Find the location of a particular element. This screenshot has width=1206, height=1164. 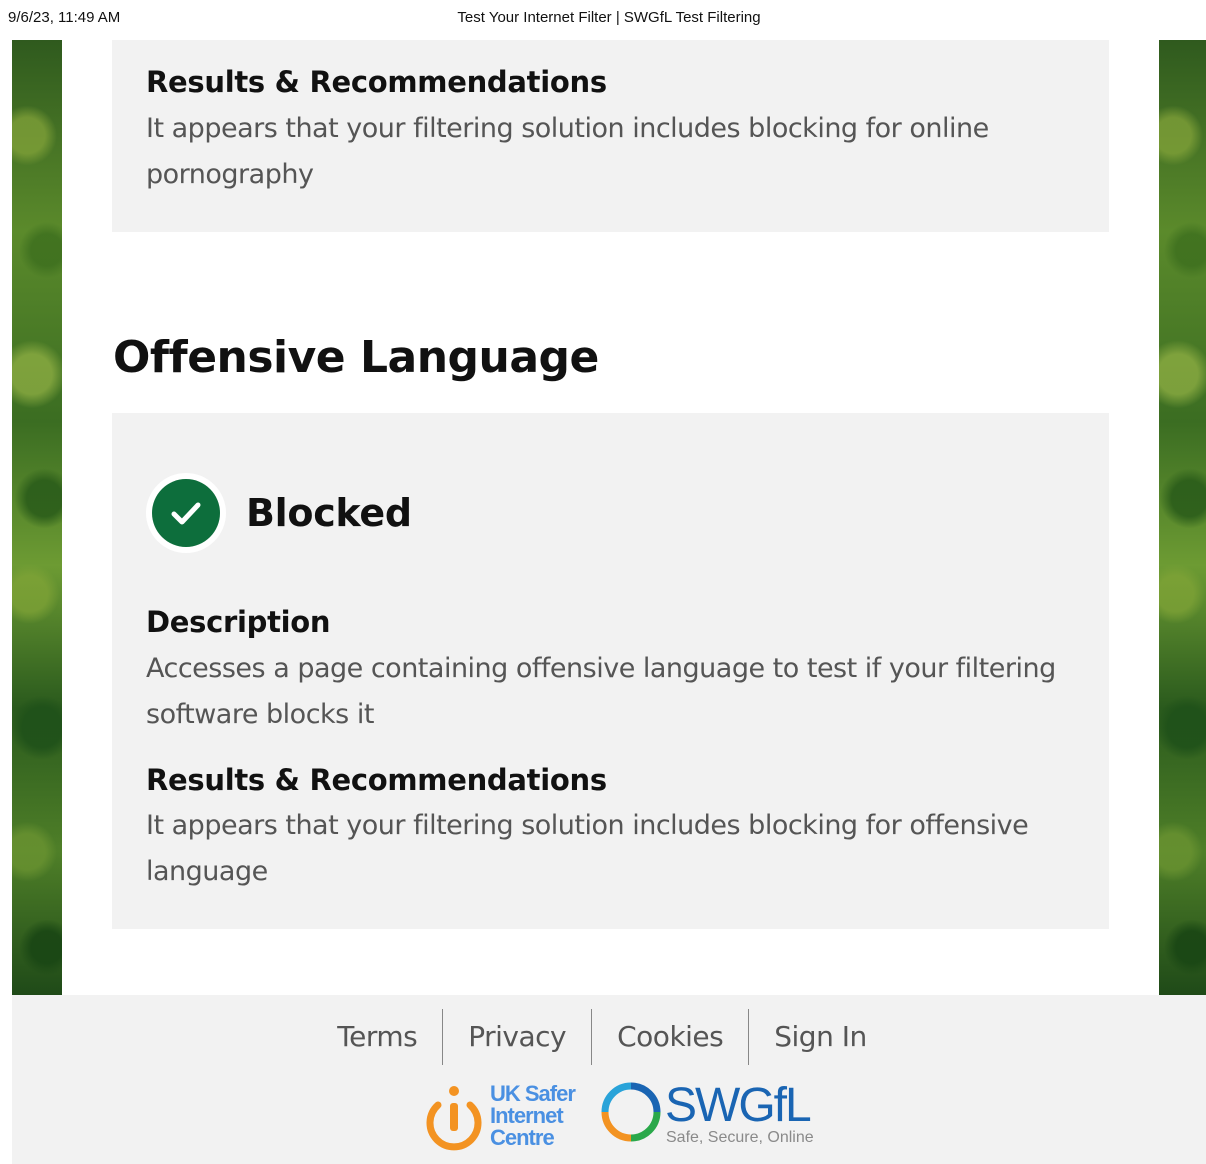

footer-nav: Terms Privacy Cookies Sign In is located at coordinates (609, 1037).